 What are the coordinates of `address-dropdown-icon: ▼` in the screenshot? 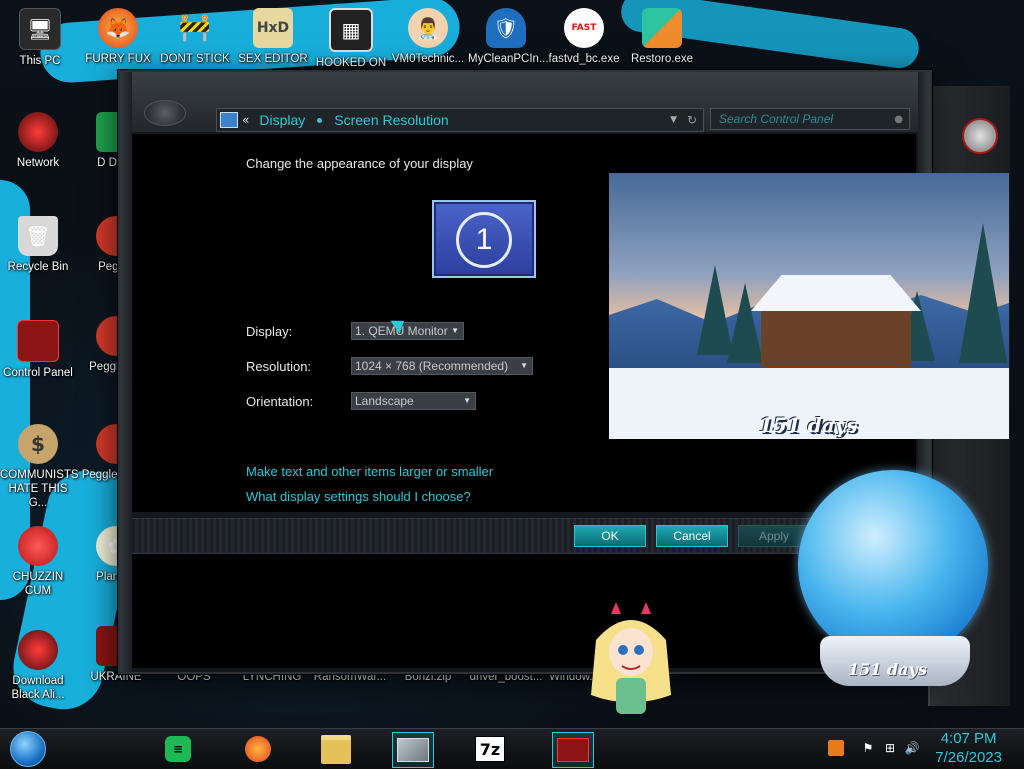 It's located at (673, 120).